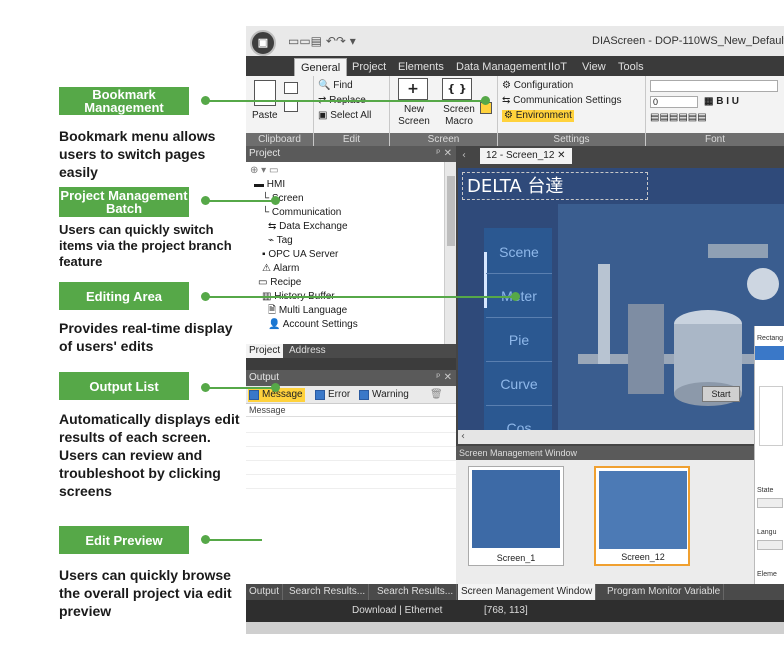 The image size is (784, 671). Describe the element at coordinates (436, 395) in the screenshot. I see `clear-icon: 🗑` at that location.